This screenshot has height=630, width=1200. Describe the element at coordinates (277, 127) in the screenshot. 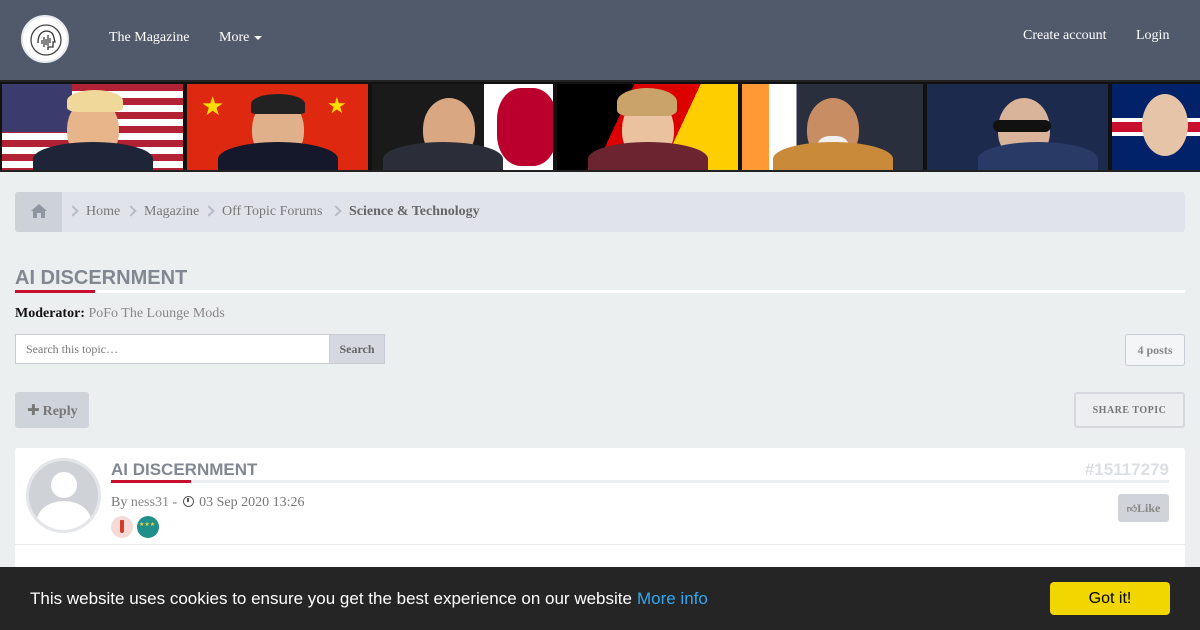

I see `banner-panel-china: ★ ★` at that location.